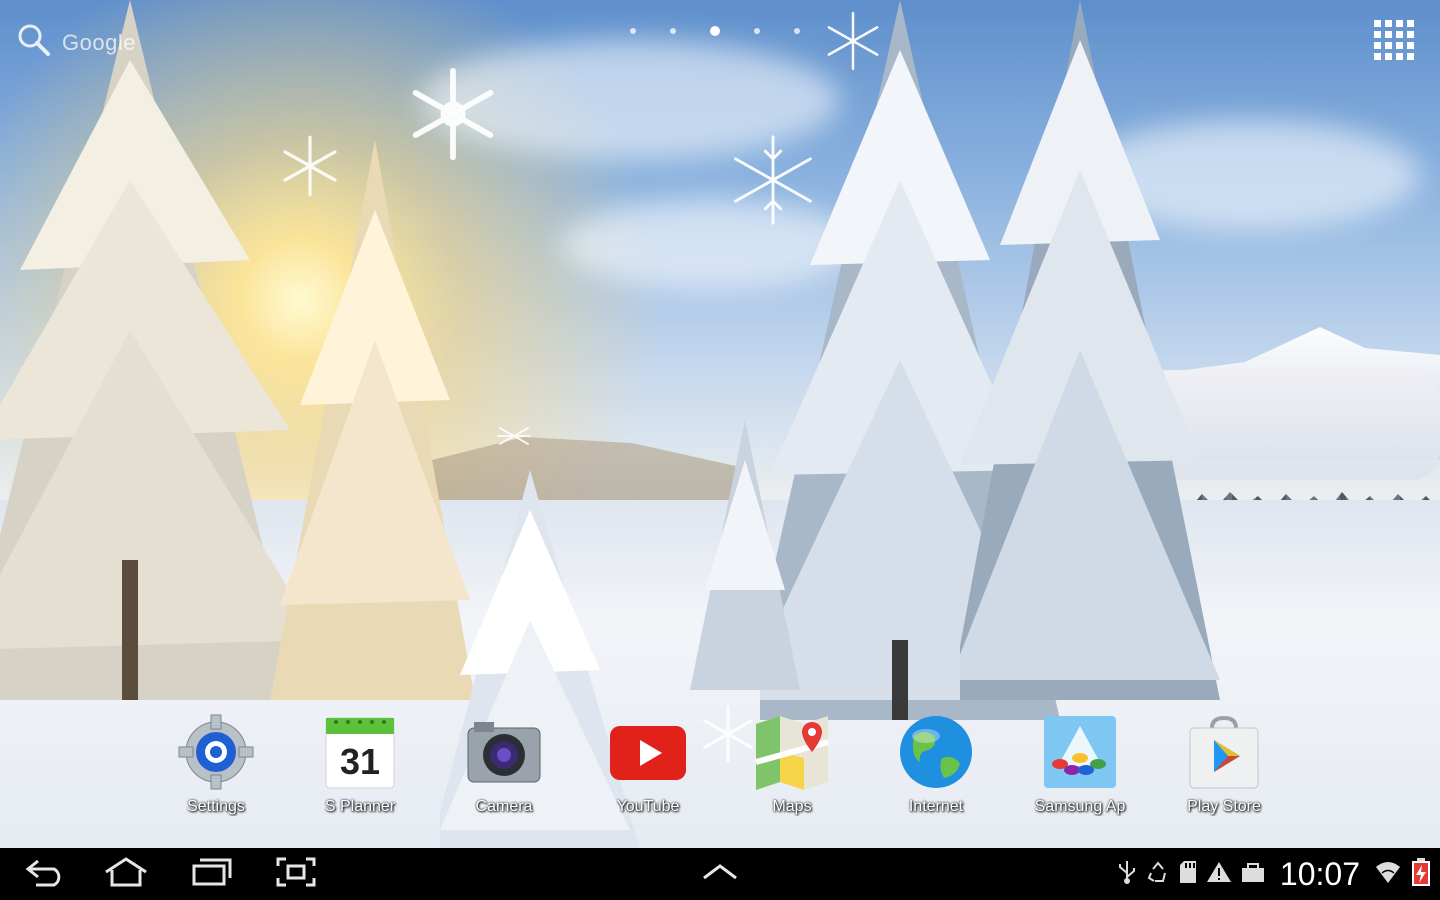 This screenshot has width=1440, height=900. I want to click on app-s-planner: 31 S Planner, so click(360, 764).